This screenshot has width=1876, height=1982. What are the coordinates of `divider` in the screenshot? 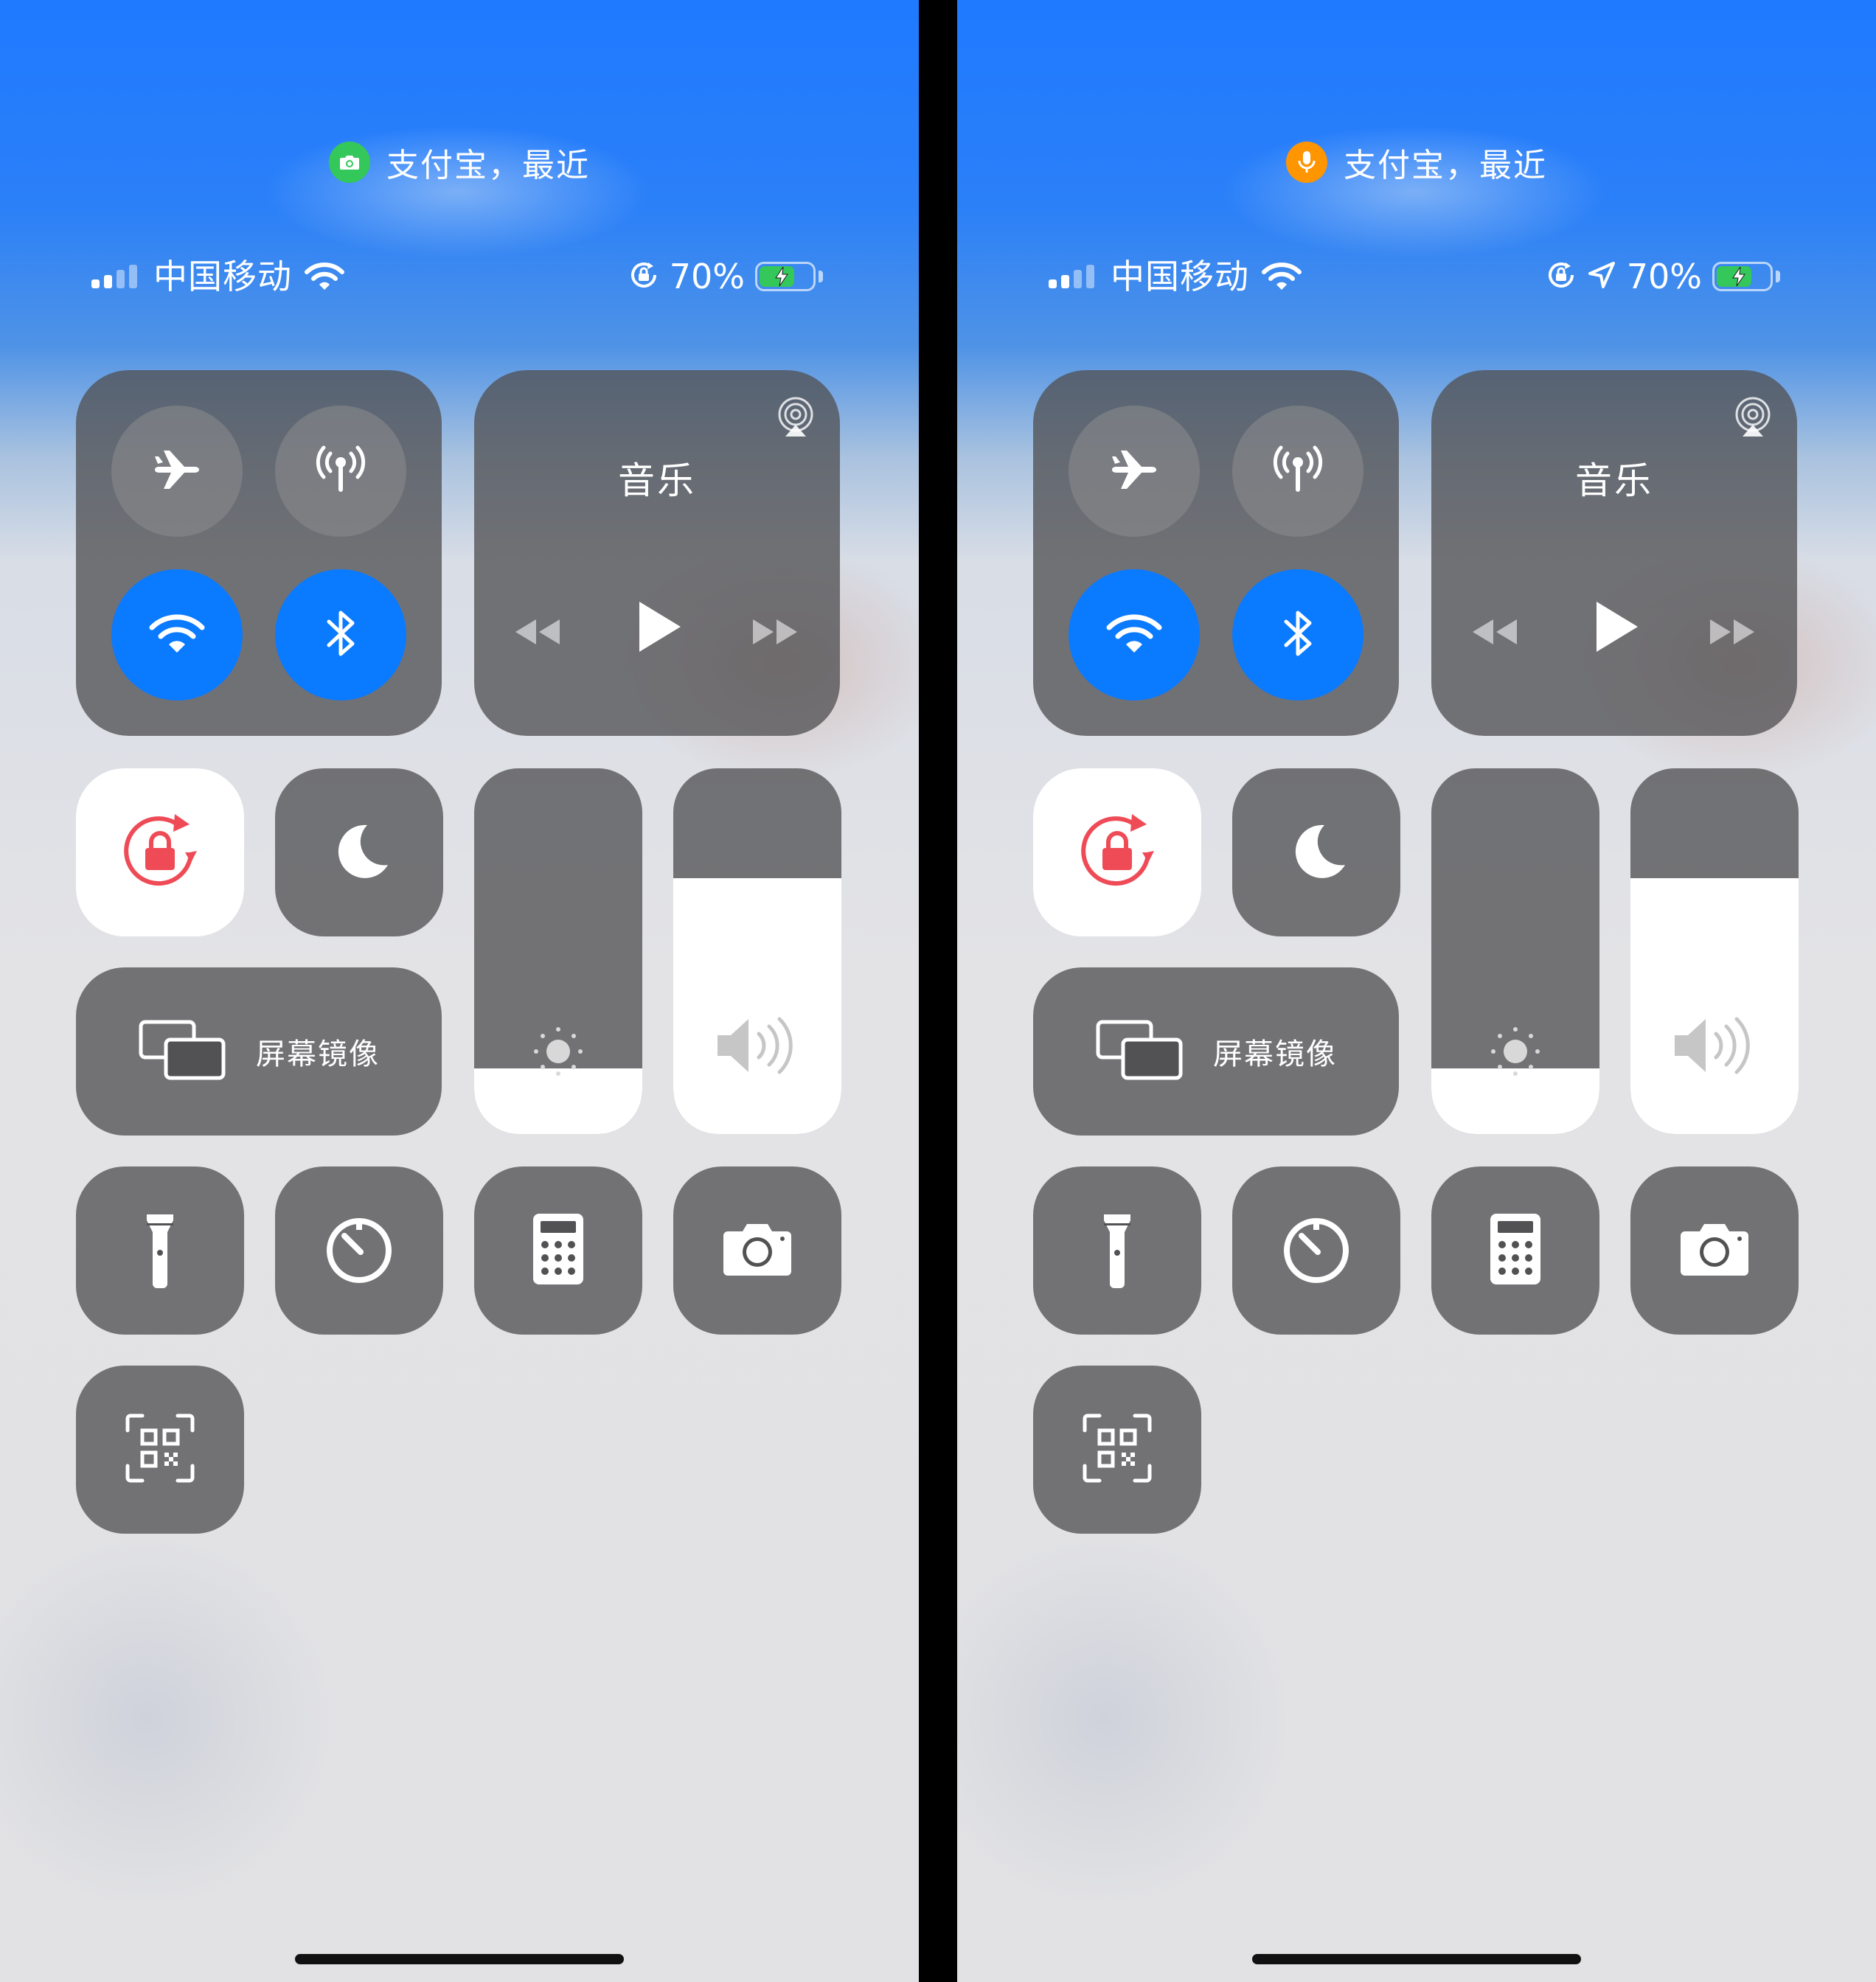 It's located at (938, 991).